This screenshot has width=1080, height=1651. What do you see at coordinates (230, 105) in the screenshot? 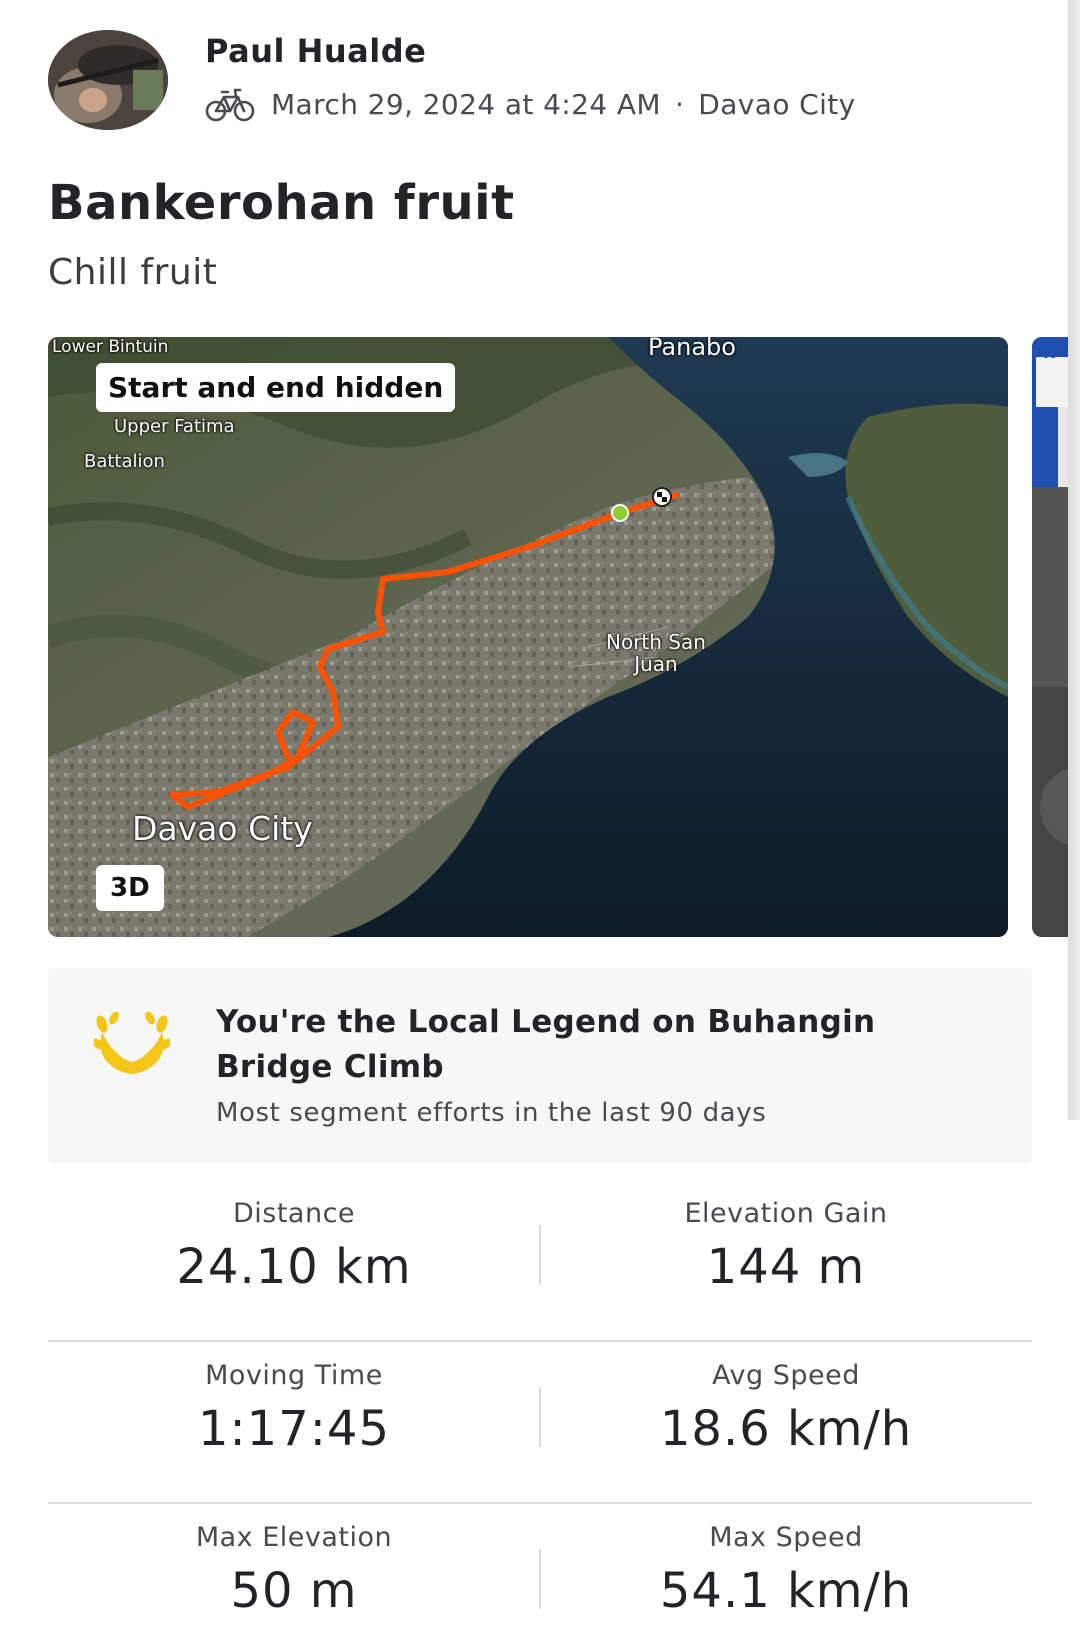
I see `bike-icon` at bounding box center [230, 105].